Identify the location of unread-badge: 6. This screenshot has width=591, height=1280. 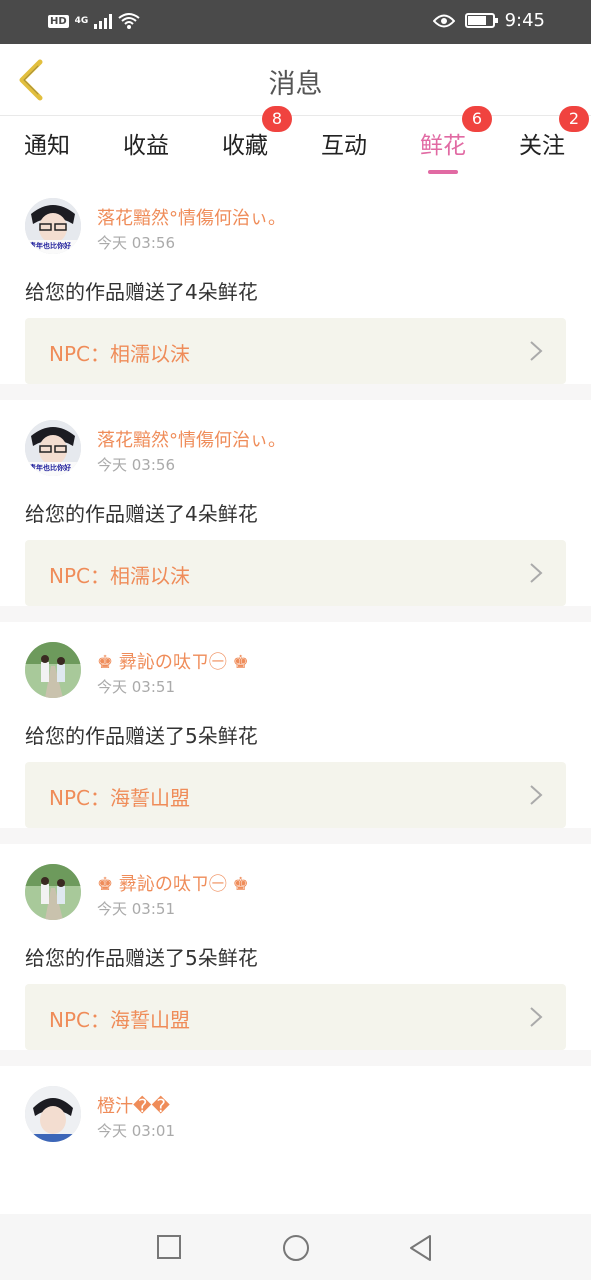
(477, 119).